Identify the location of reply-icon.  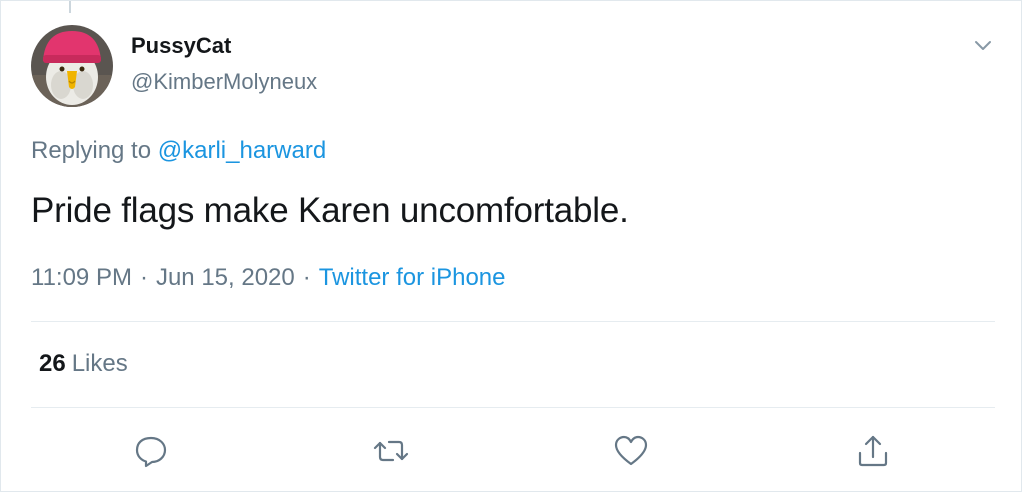
(151, 452).